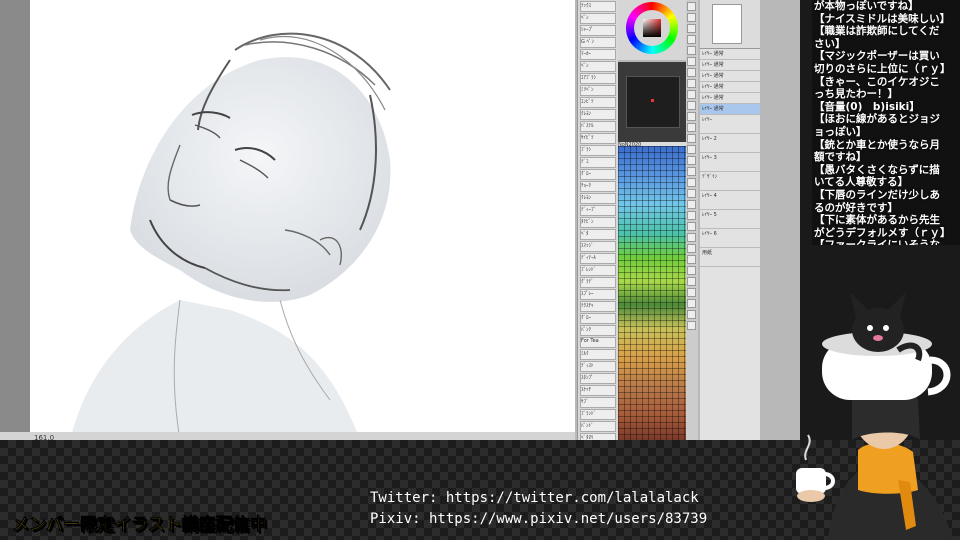  I want to click on chat-message: 【きゃー、このイケオジこ, so click(877, 81).